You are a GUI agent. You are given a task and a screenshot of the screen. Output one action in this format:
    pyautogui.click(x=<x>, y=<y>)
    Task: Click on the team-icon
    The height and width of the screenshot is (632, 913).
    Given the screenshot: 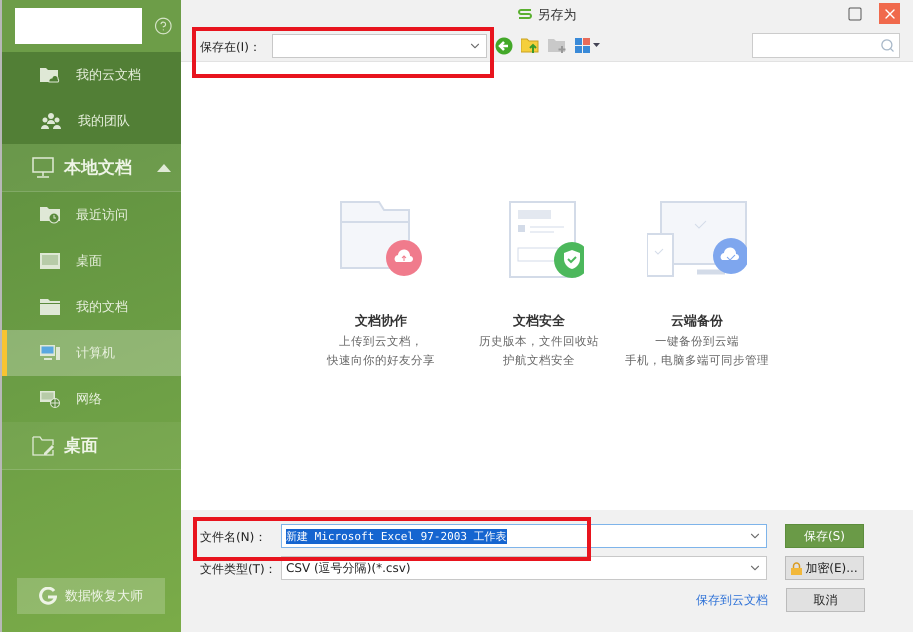 What is the action you would take?
    pyautogui.click(x=51, y=121)
    